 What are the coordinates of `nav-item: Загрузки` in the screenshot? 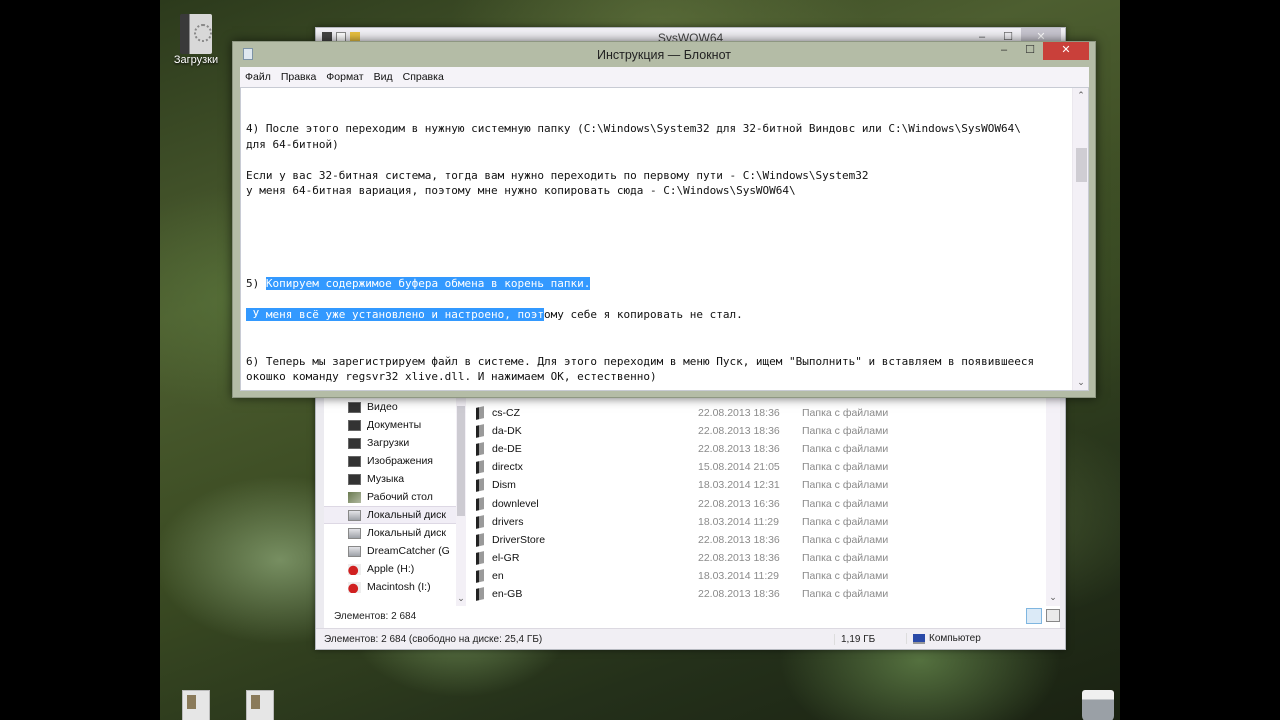 It's located at (390, 443).